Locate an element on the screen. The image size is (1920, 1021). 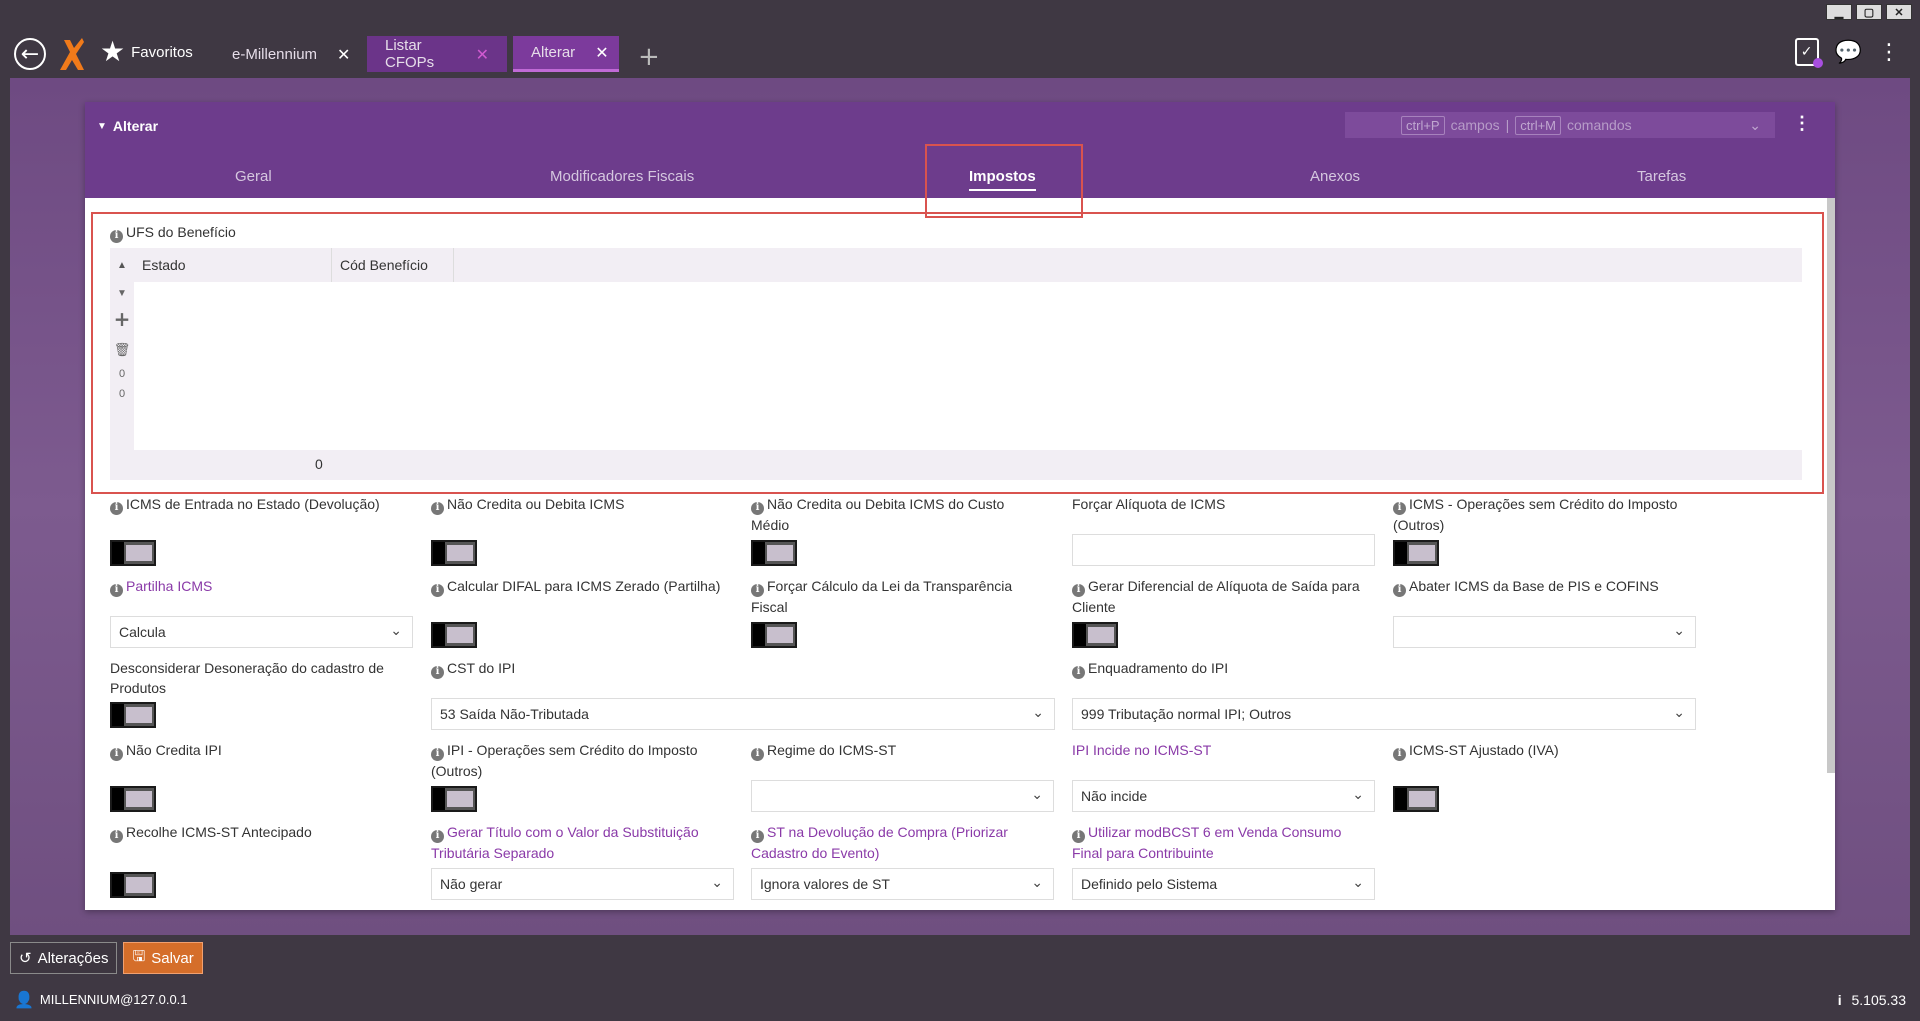
tab-anexos: Anexos is located at coordinates (1335, 176).